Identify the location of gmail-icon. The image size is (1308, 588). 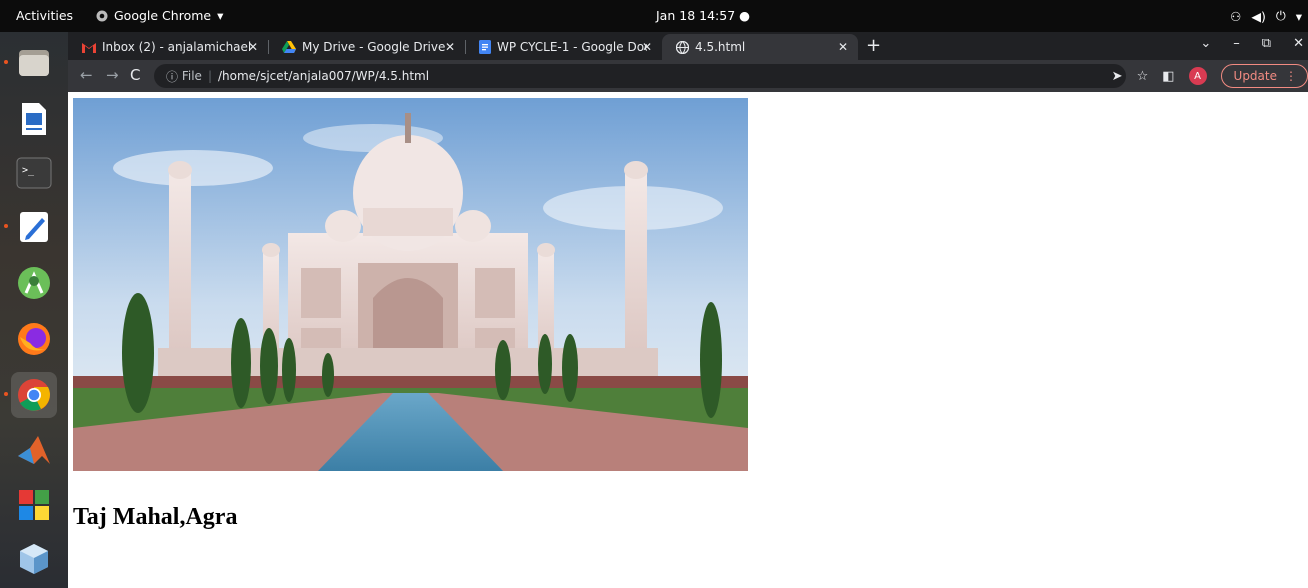
(89, 47).